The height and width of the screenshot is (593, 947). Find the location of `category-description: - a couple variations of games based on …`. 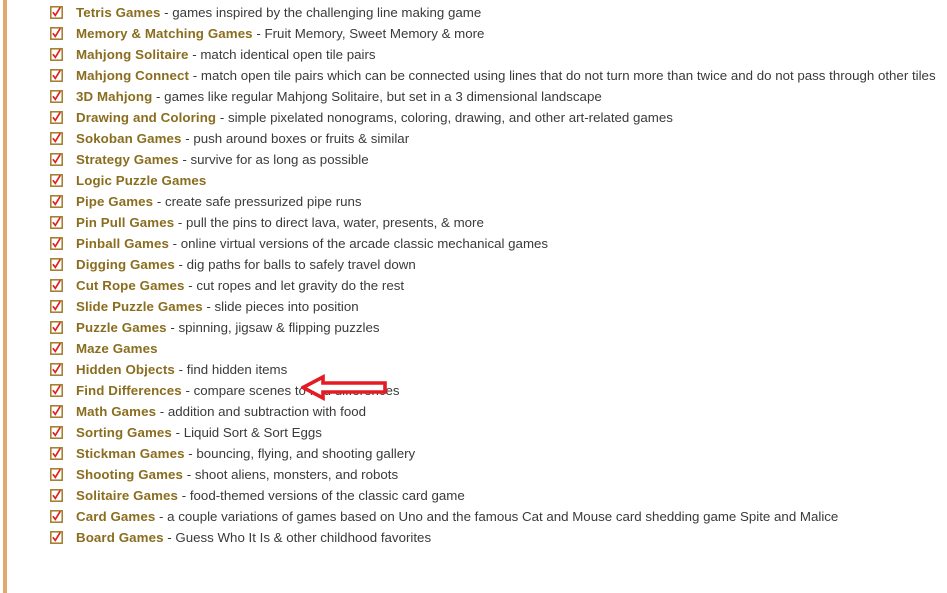

category-description: - a couple variations of games based on … is located at coordinates (497, 516).